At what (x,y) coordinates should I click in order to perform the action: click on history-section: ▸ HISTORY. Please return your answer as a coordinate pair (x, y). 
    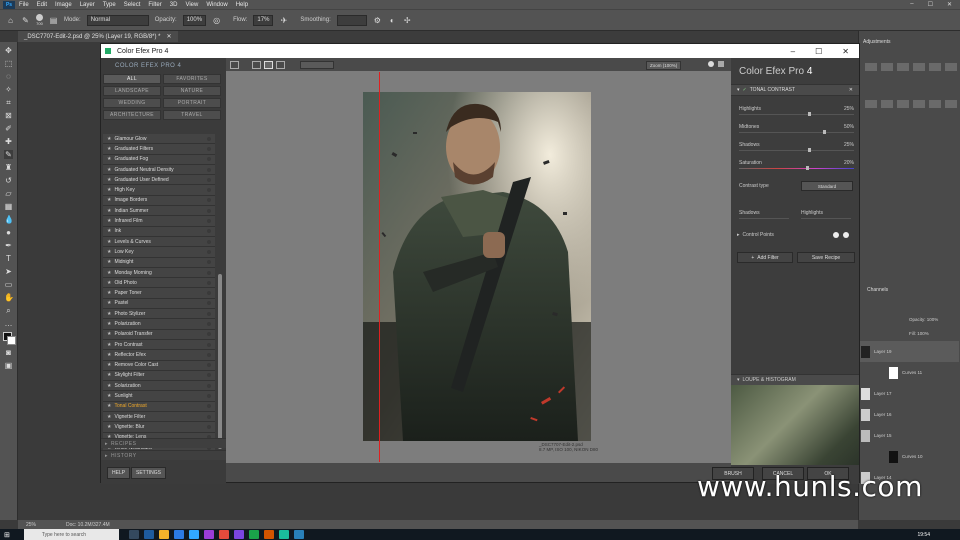
    Looking at the image, I should click on (163, 455).